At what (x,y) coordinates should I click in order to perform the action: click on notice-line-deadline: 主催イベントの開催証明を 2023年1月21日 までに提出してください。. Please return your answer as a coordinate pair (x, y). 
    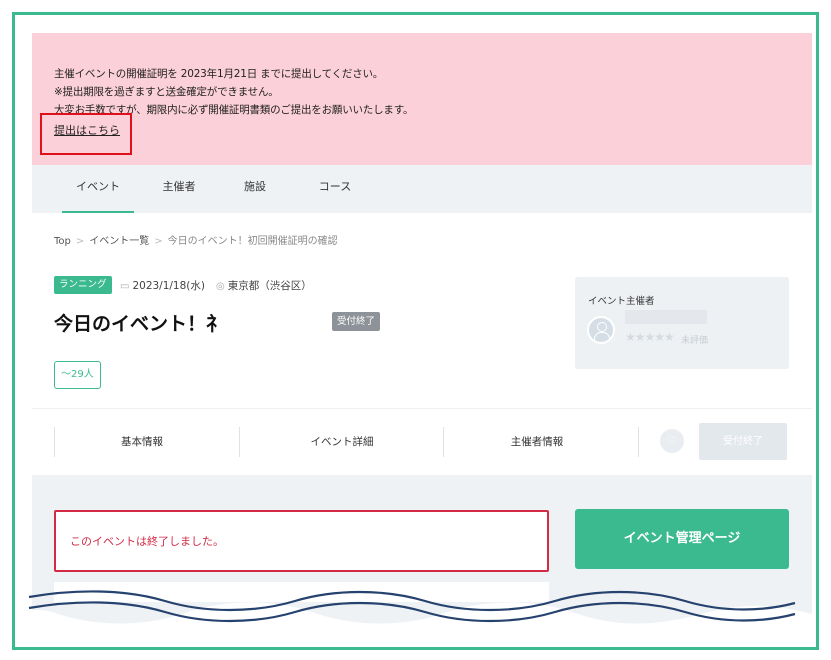
    Looking at the image, I should click on (219, 74).